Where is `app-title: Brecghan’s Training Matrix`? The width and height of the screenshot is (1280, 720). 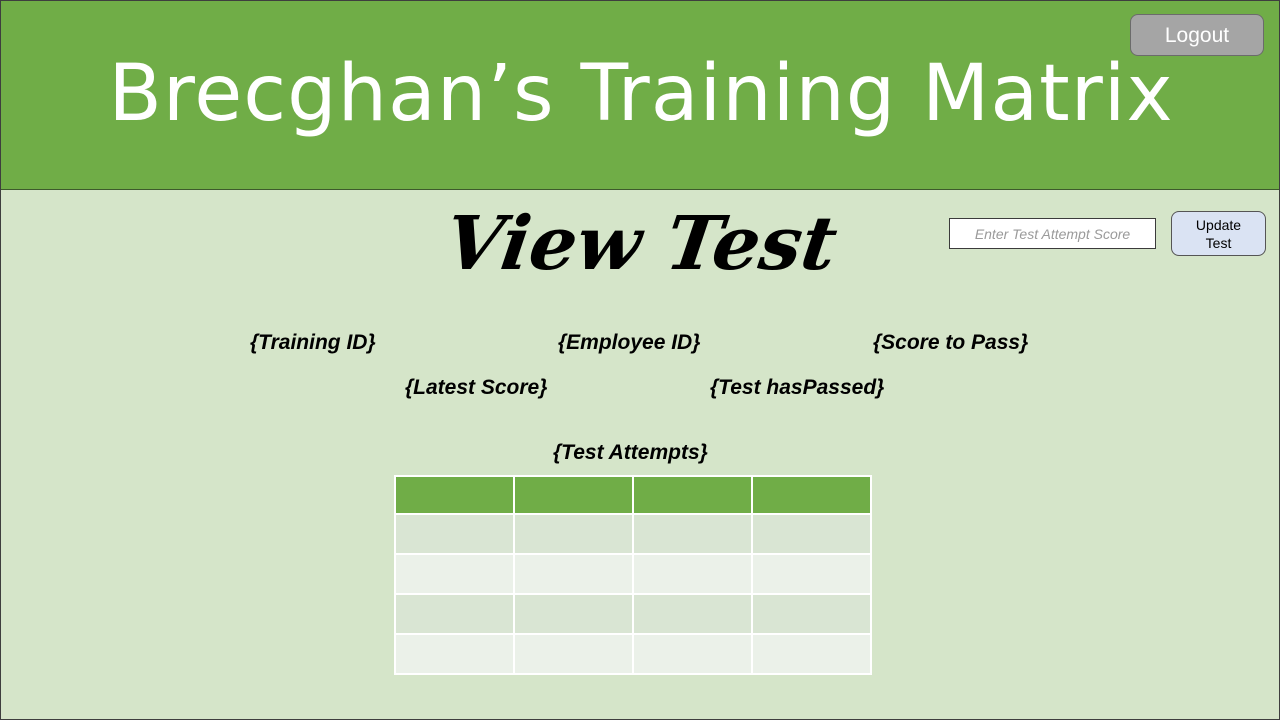 app-title: Brecghan’s Training Matrix is located at coordinates (641, 94).